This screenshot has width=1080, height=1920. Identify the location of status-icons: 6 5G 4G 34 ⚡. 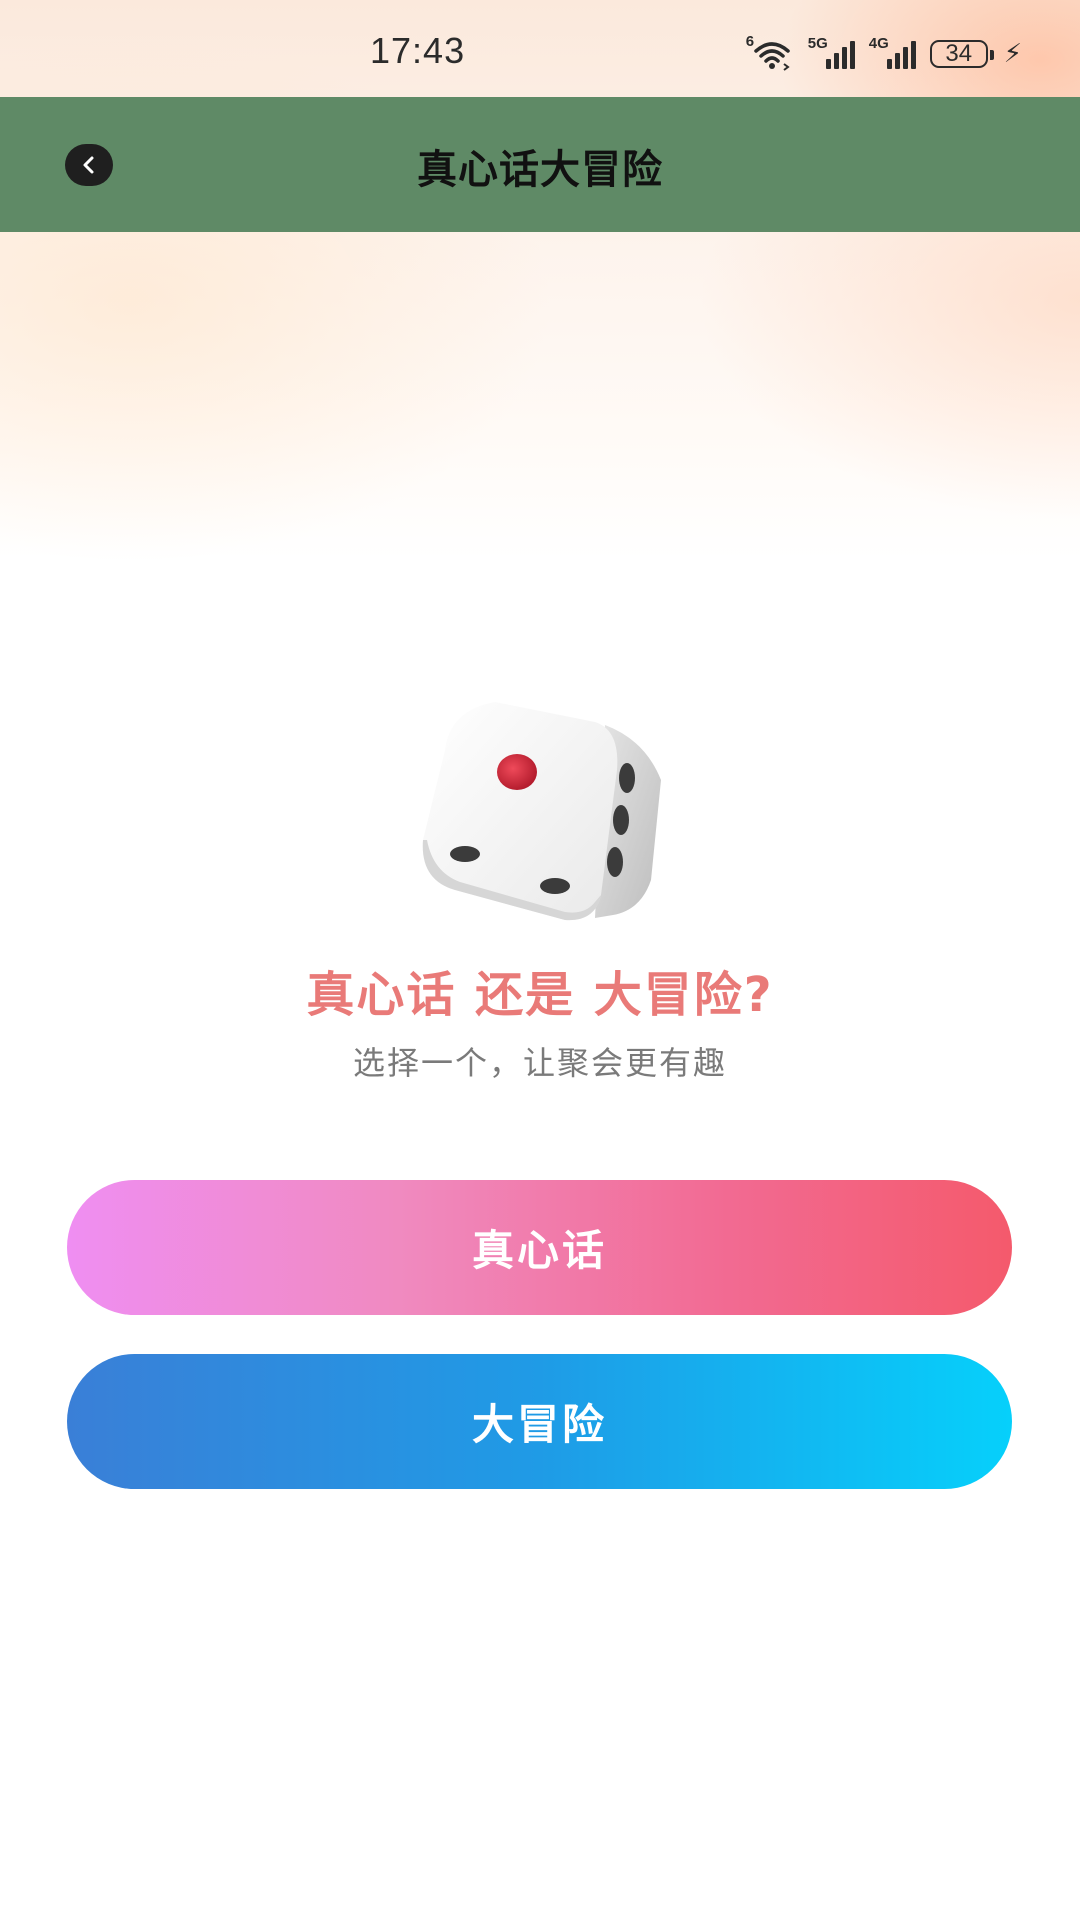
(884, 53).